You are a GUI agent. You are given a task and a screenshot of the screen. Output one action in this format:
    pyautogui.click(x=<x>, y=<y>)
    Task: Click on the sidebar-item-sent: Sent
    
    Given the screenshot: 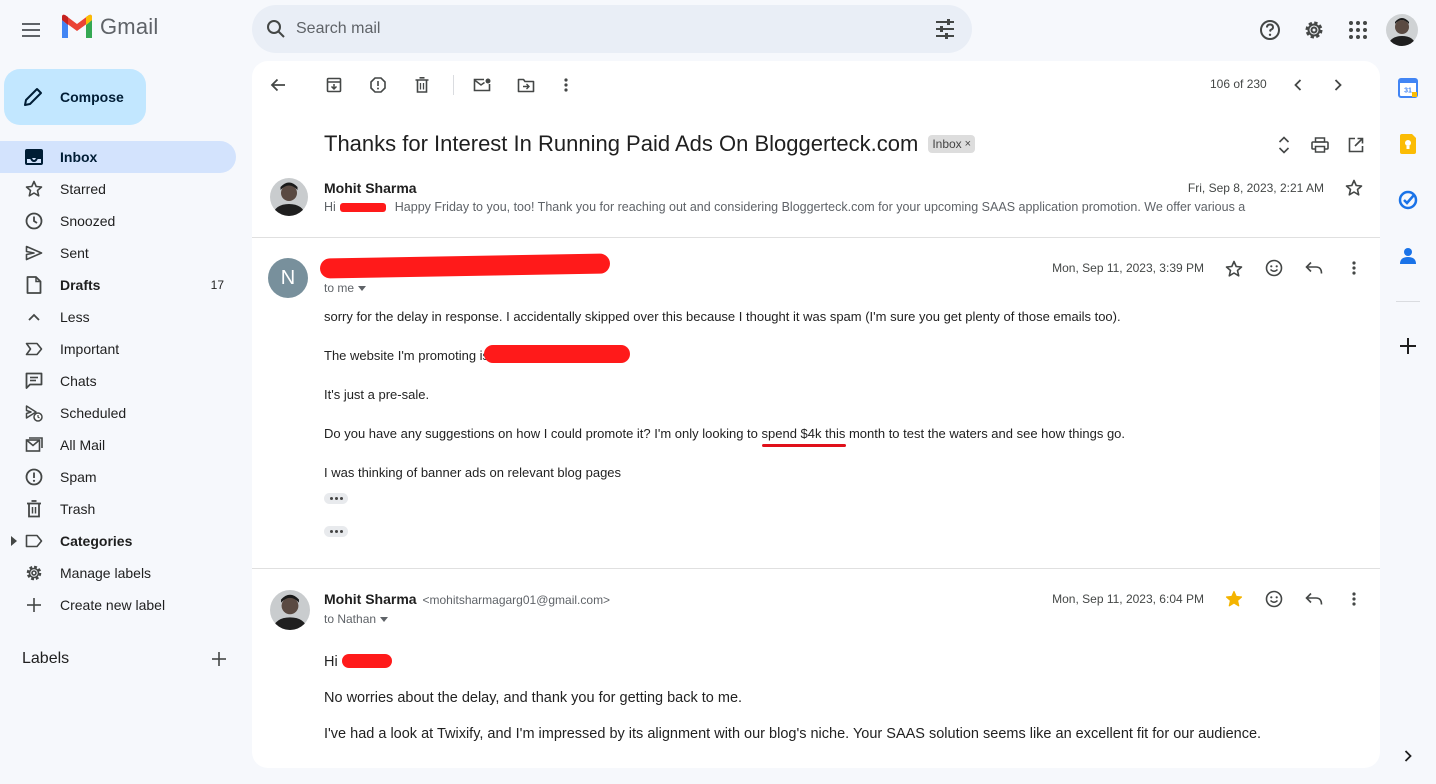 What is the action you would take?
    pyautogui.click(x=118, y=253)
    